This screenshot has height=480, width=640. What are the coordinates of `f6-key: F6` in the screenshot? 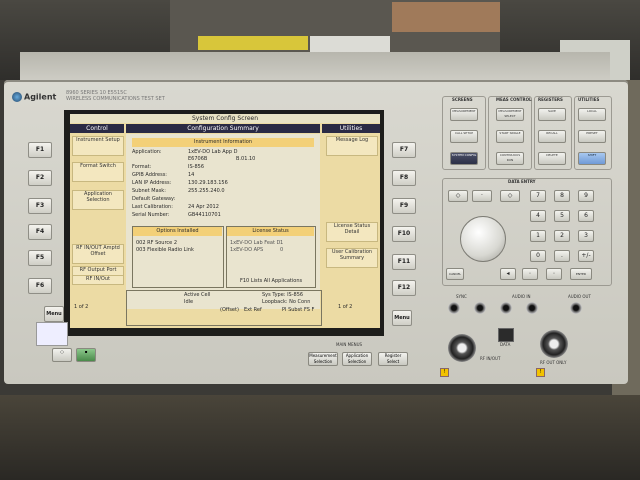 It's located at (40, 286).